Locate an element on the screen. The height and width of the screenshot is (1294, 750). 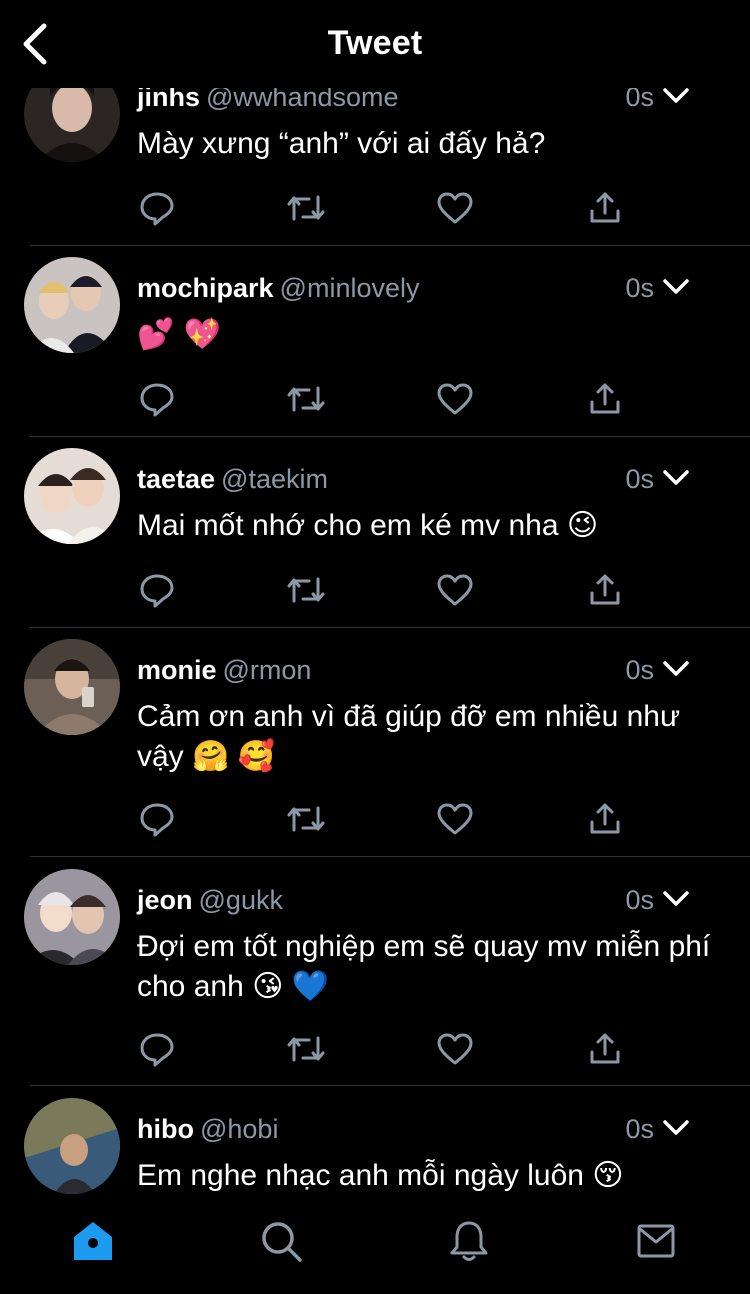
tweet-text: Mai mốt nhớ cho em ké mv nha 😉 is located at coordinates (368, 525).